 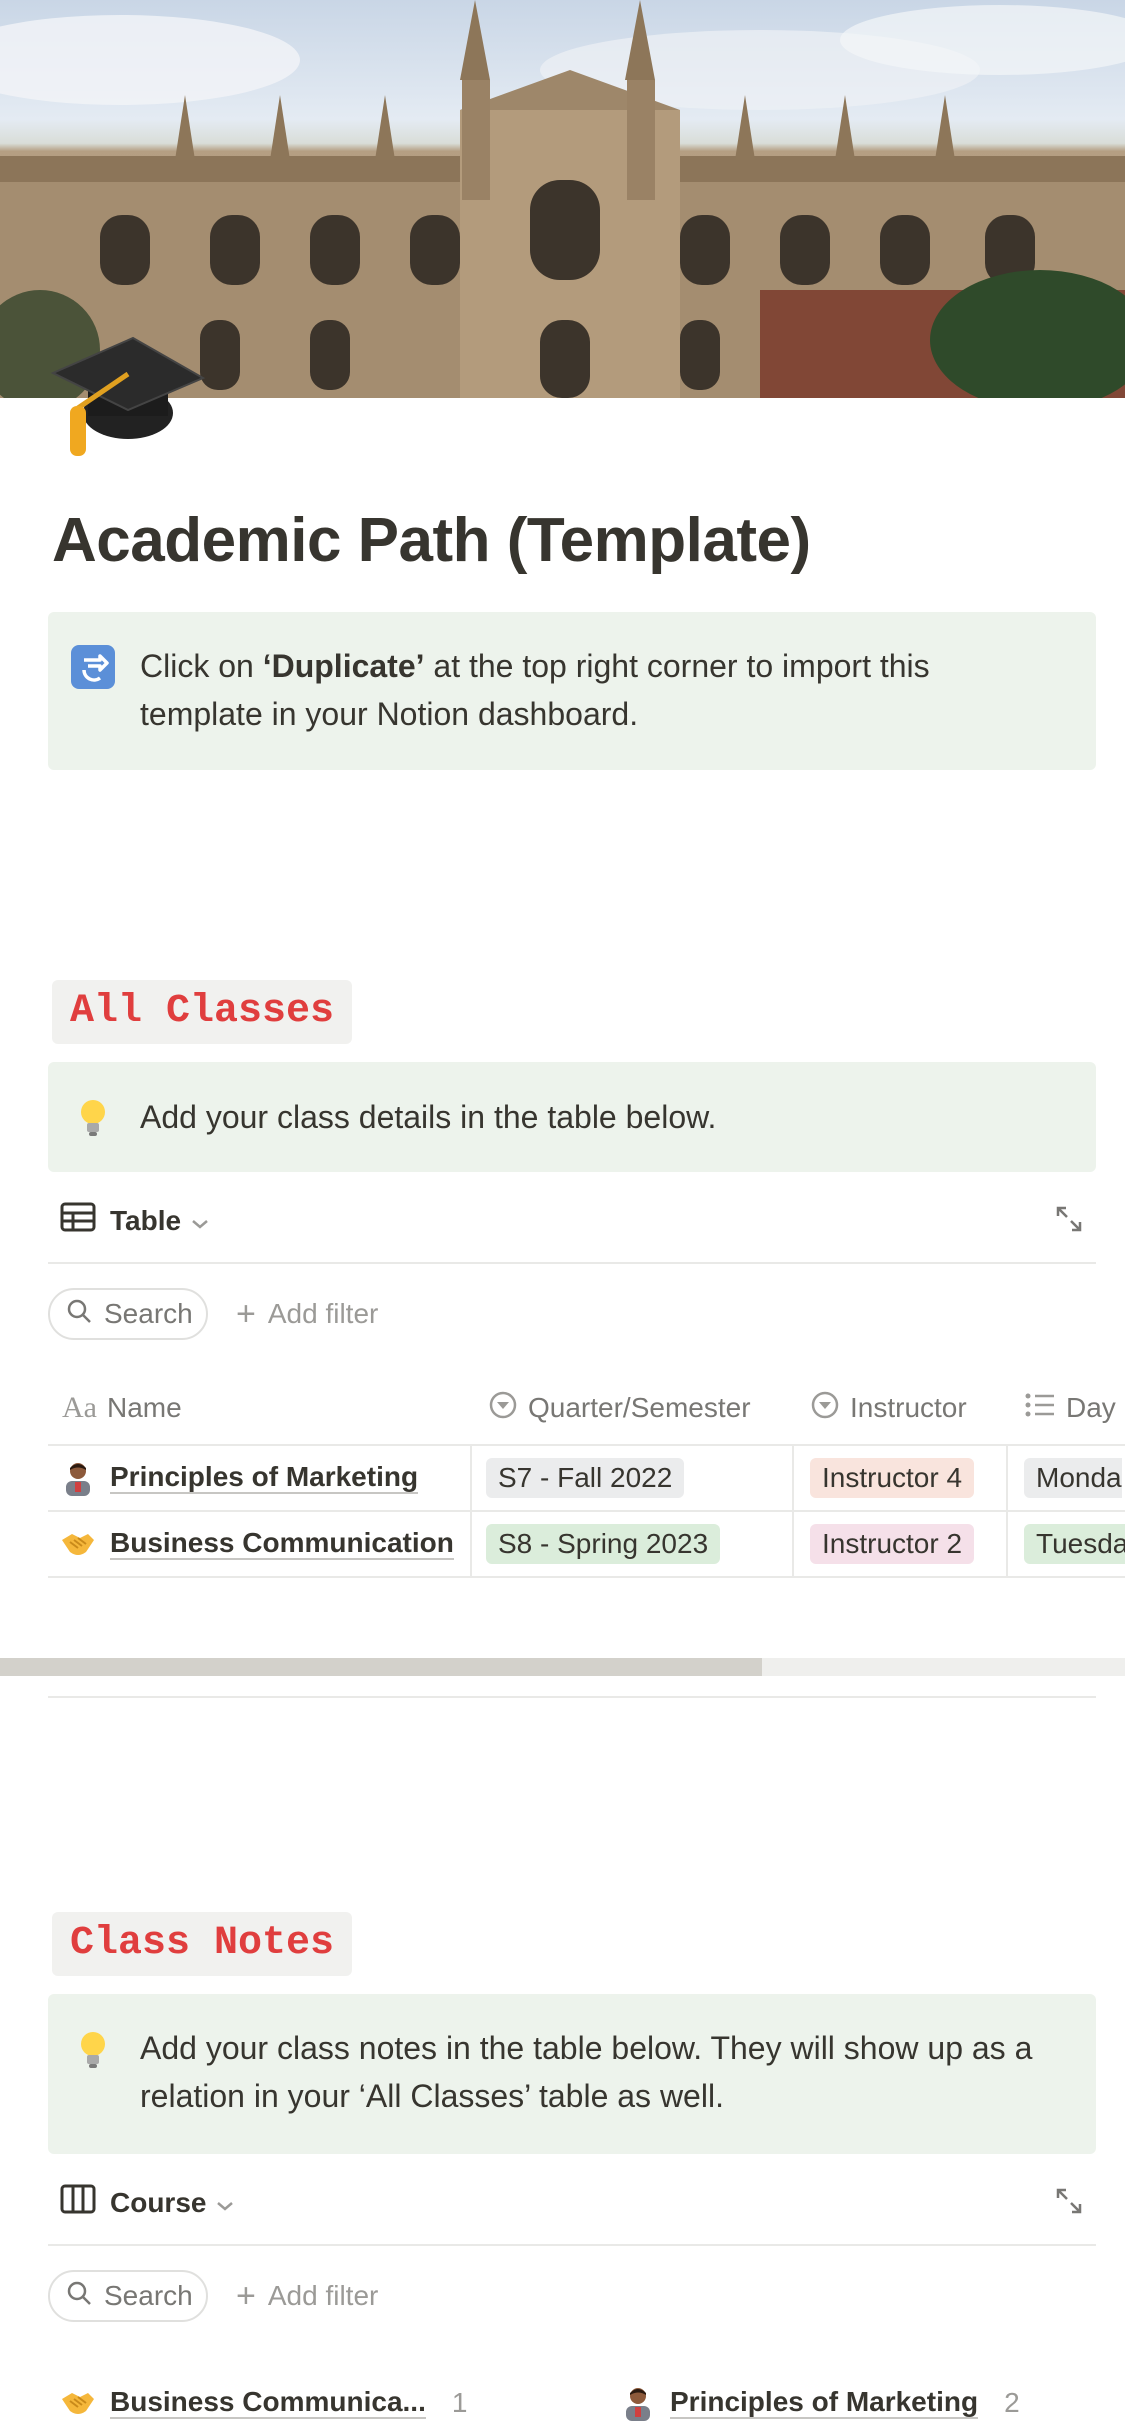 I want to click on column-header-instructor: Instructor, so click(x=888, y=1408).